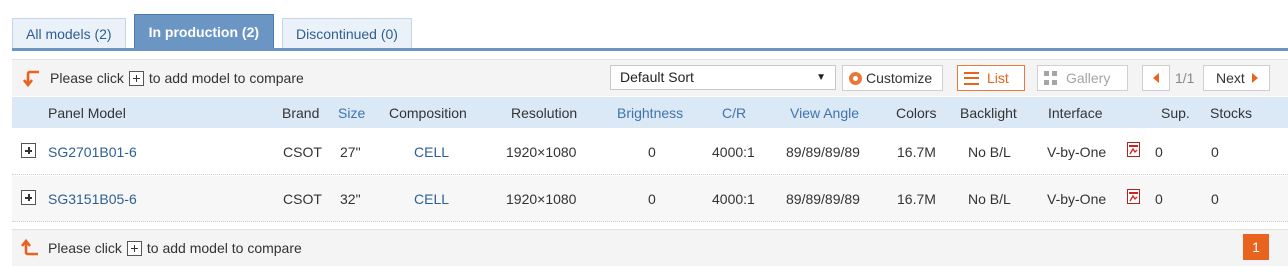 Image resolution: width=1288 pixels, height=272 pixels. I want to click on next-page-button: Next, so click(1236, 78).